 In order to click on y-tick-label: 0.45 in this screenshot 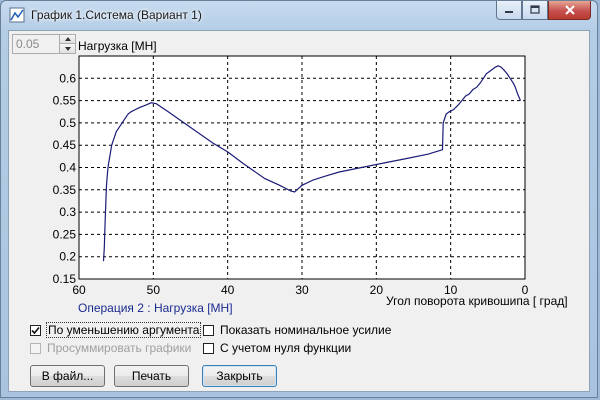, I will do `click(65, 145)`.